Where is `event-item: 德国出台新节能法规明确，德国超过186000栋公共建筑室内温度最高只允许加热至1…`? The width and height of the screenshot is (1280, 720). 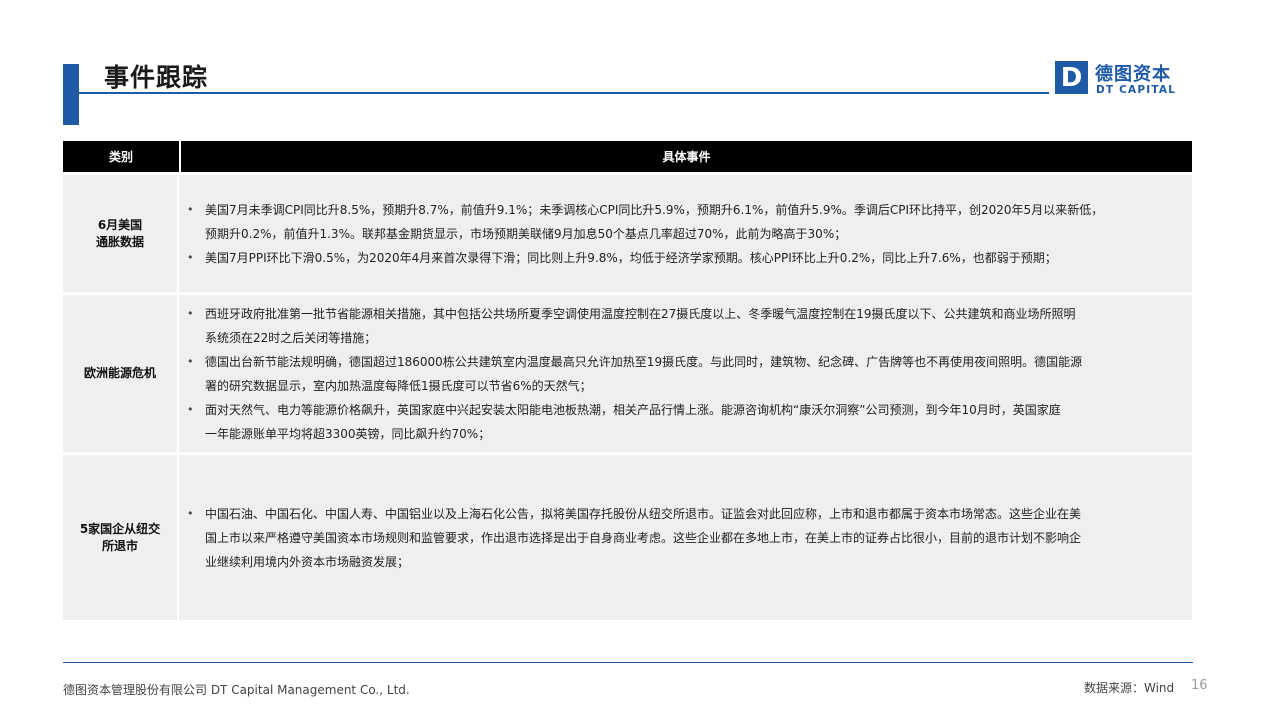 event-item: 德国出台新节能法规明确，德国超过186000栋公共建筑室内温度最高只允许加热至1… is located at coordinates (635, 374).